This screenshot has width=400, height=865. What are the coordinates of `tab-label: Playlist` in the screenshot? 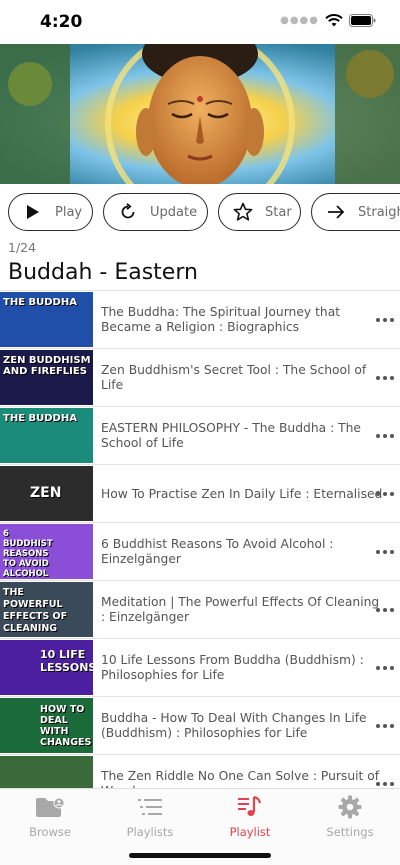 It's located at (250, 832).